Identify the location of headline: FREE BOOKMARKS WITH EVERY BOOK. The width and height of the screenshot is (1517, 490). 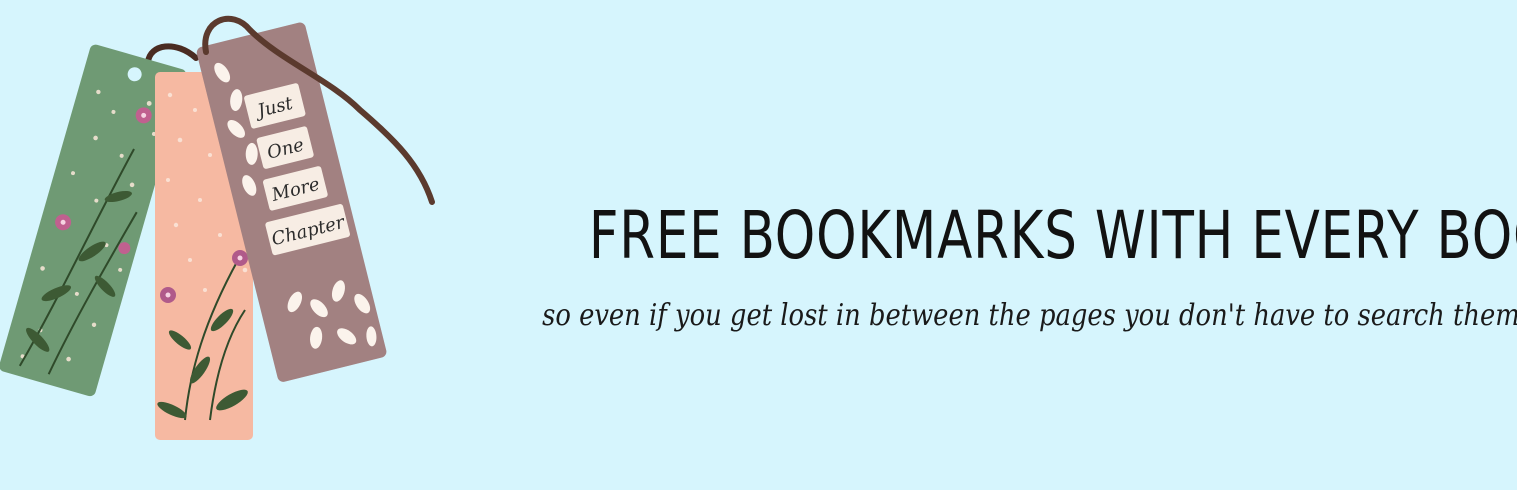
(1052, 235).